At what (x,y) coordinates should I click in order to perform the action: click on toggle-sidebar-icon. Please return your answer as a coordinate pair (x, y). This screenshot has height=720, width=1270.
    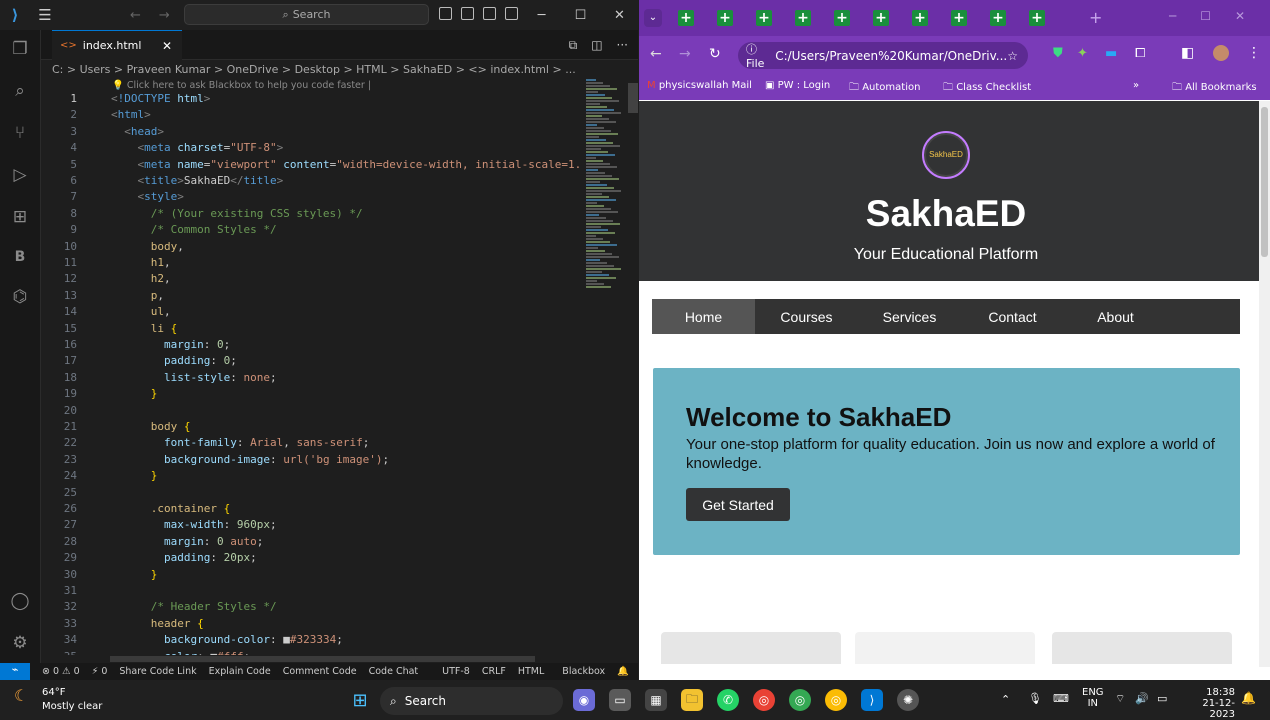
    Looking at the image, I should click on (445, 13).